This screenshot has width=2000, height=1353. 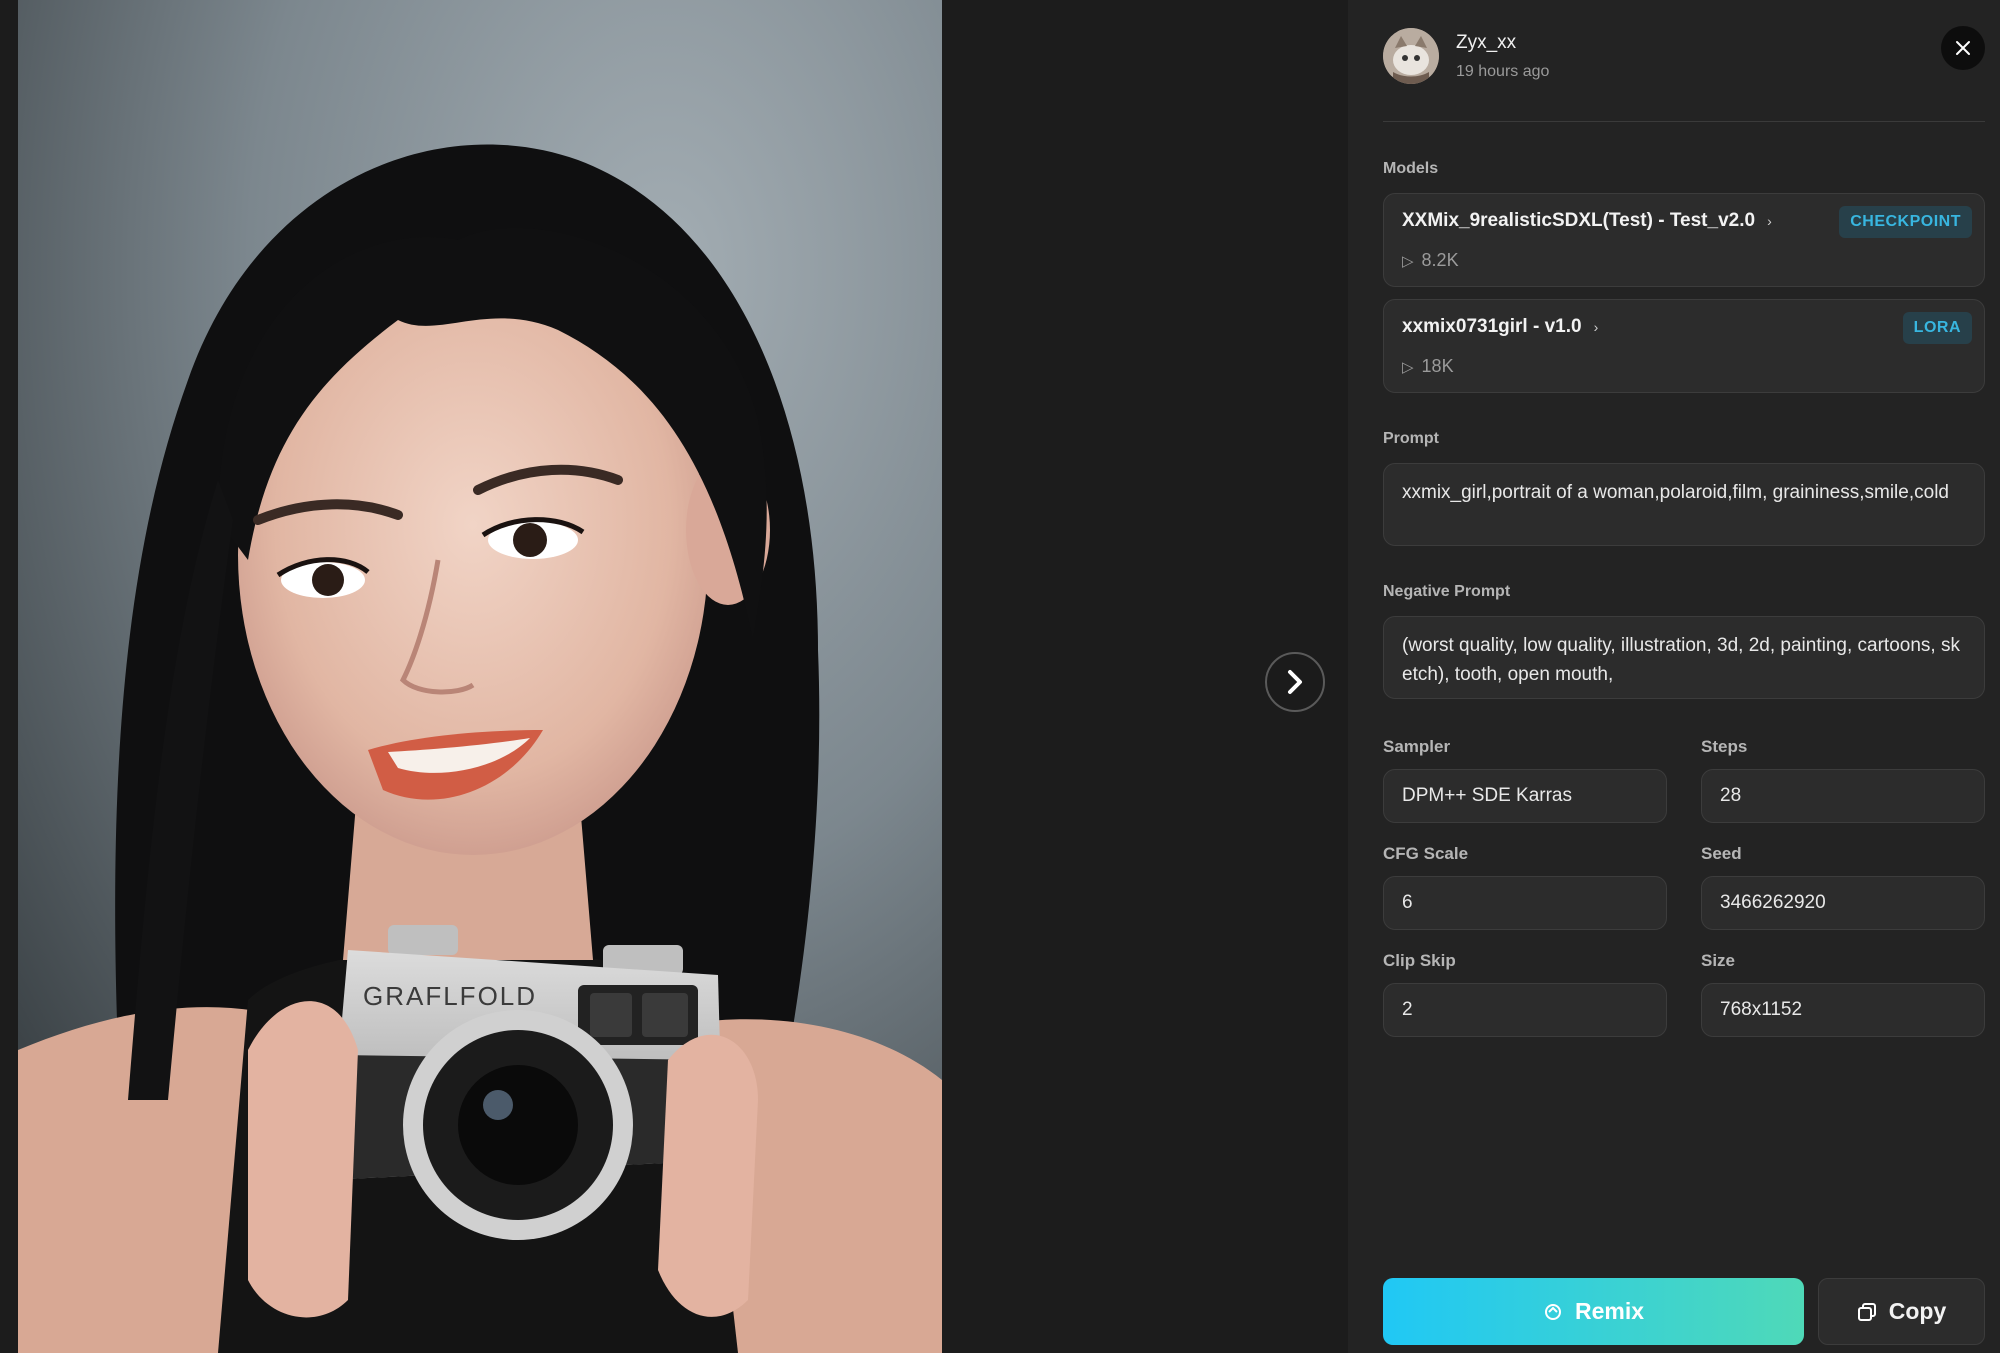 What do you see at coordinates (1684, 346) in the screenshot?
I see `model-card-lora: xxmix0731girl - v1.0 › ▷ 18K LORA` at bounding box center [1684, 346].